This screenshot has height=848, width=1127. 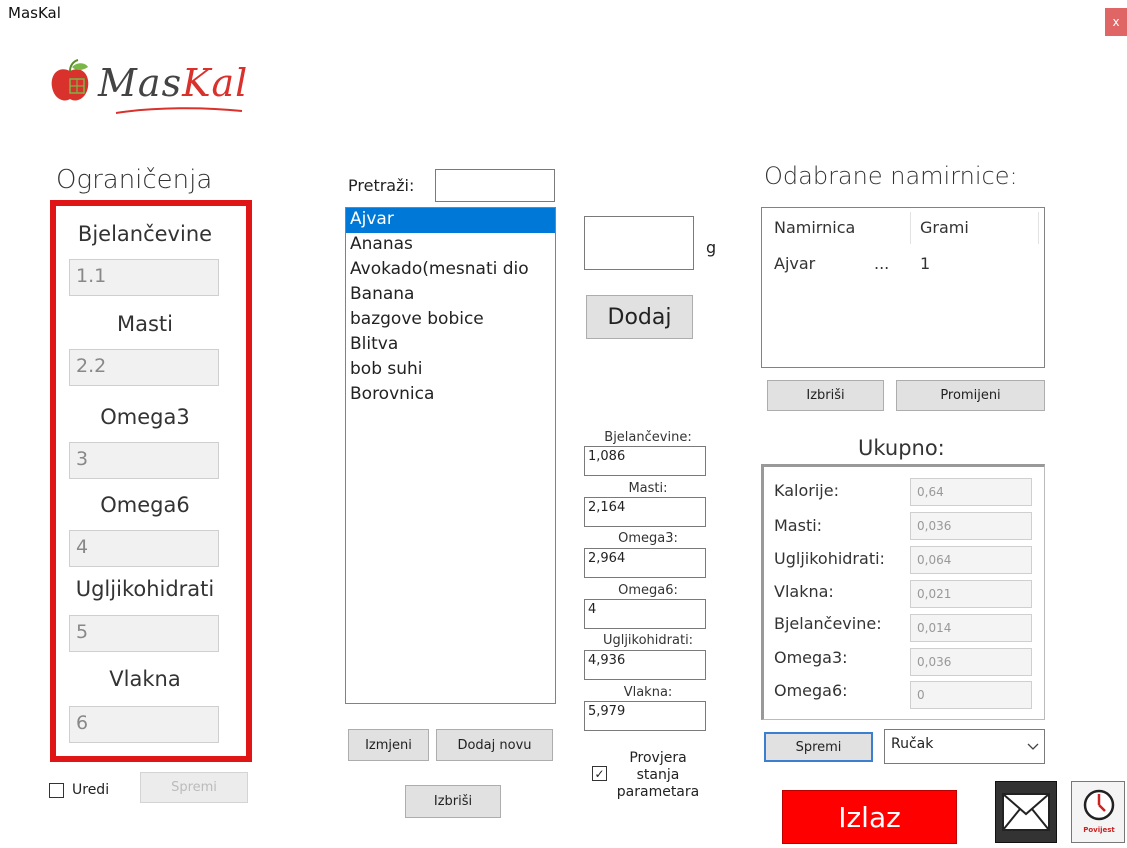 I want to click on table-row: Ajvar ... 1, so click(x=903, y=262).